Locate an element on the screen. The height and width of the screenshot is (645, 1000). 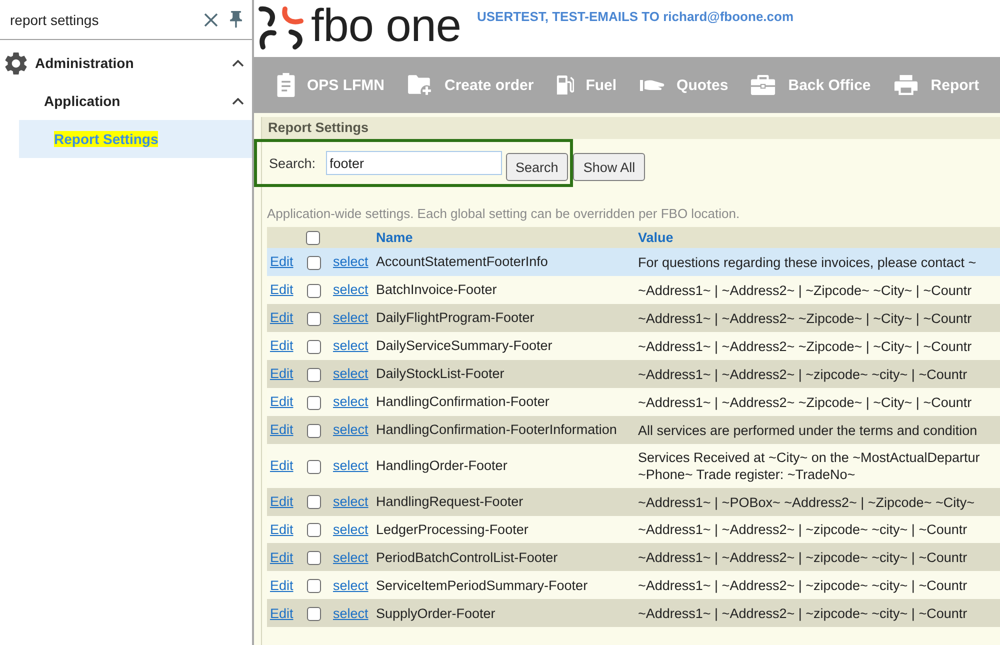
close-icon is located at coordinates (211, 19).